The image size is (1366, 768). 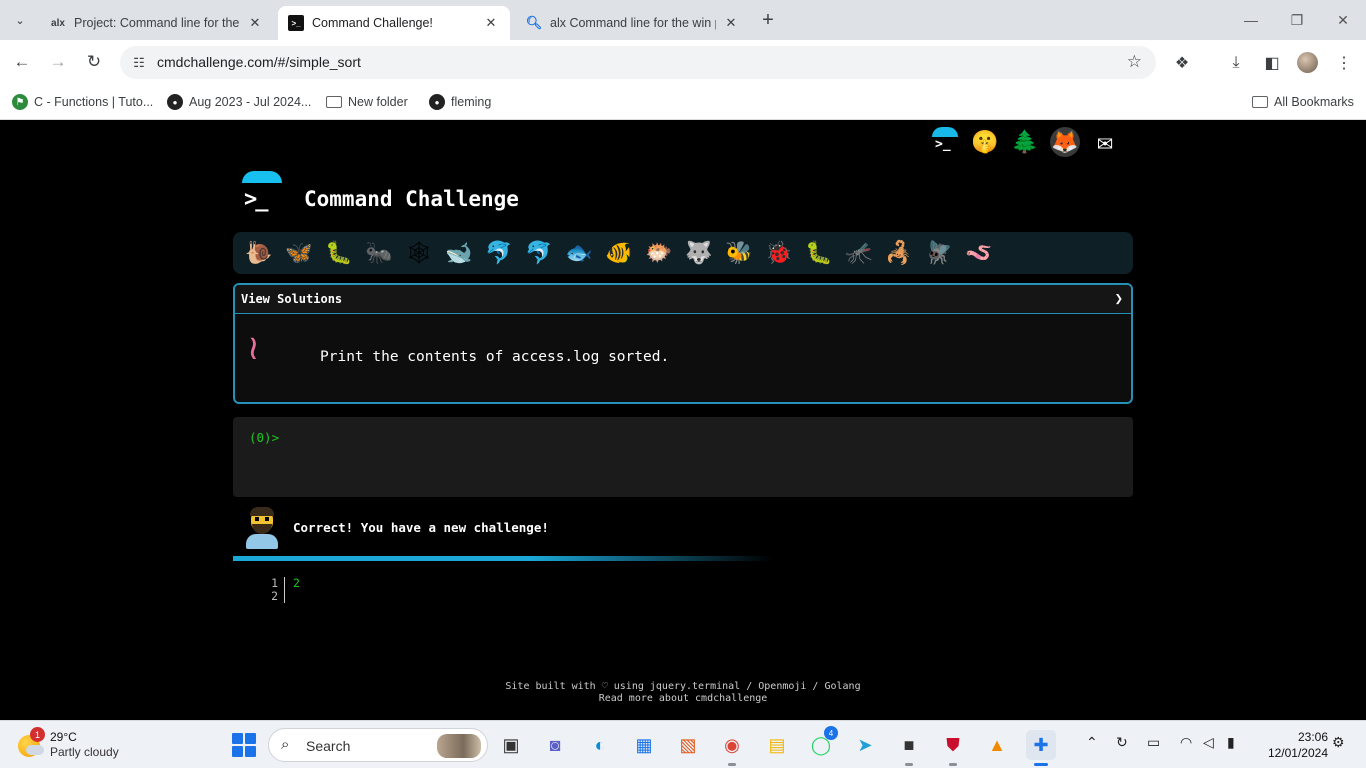 What do you see at coordinates (459, 253) in the screenshot?
I see `challenge-animal-icon: 🐋` at bounding box center [459, 253].